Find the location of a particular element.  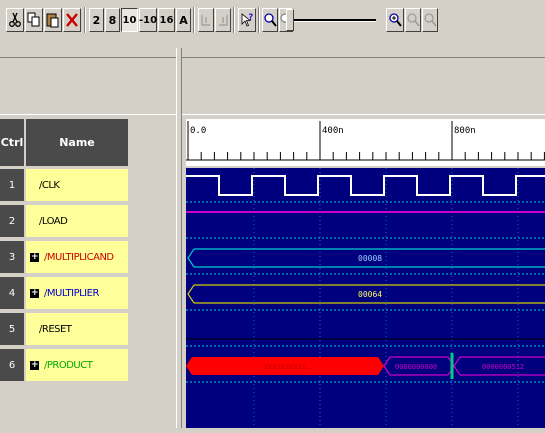

scissors-icon is located at coordinates (15, 19).